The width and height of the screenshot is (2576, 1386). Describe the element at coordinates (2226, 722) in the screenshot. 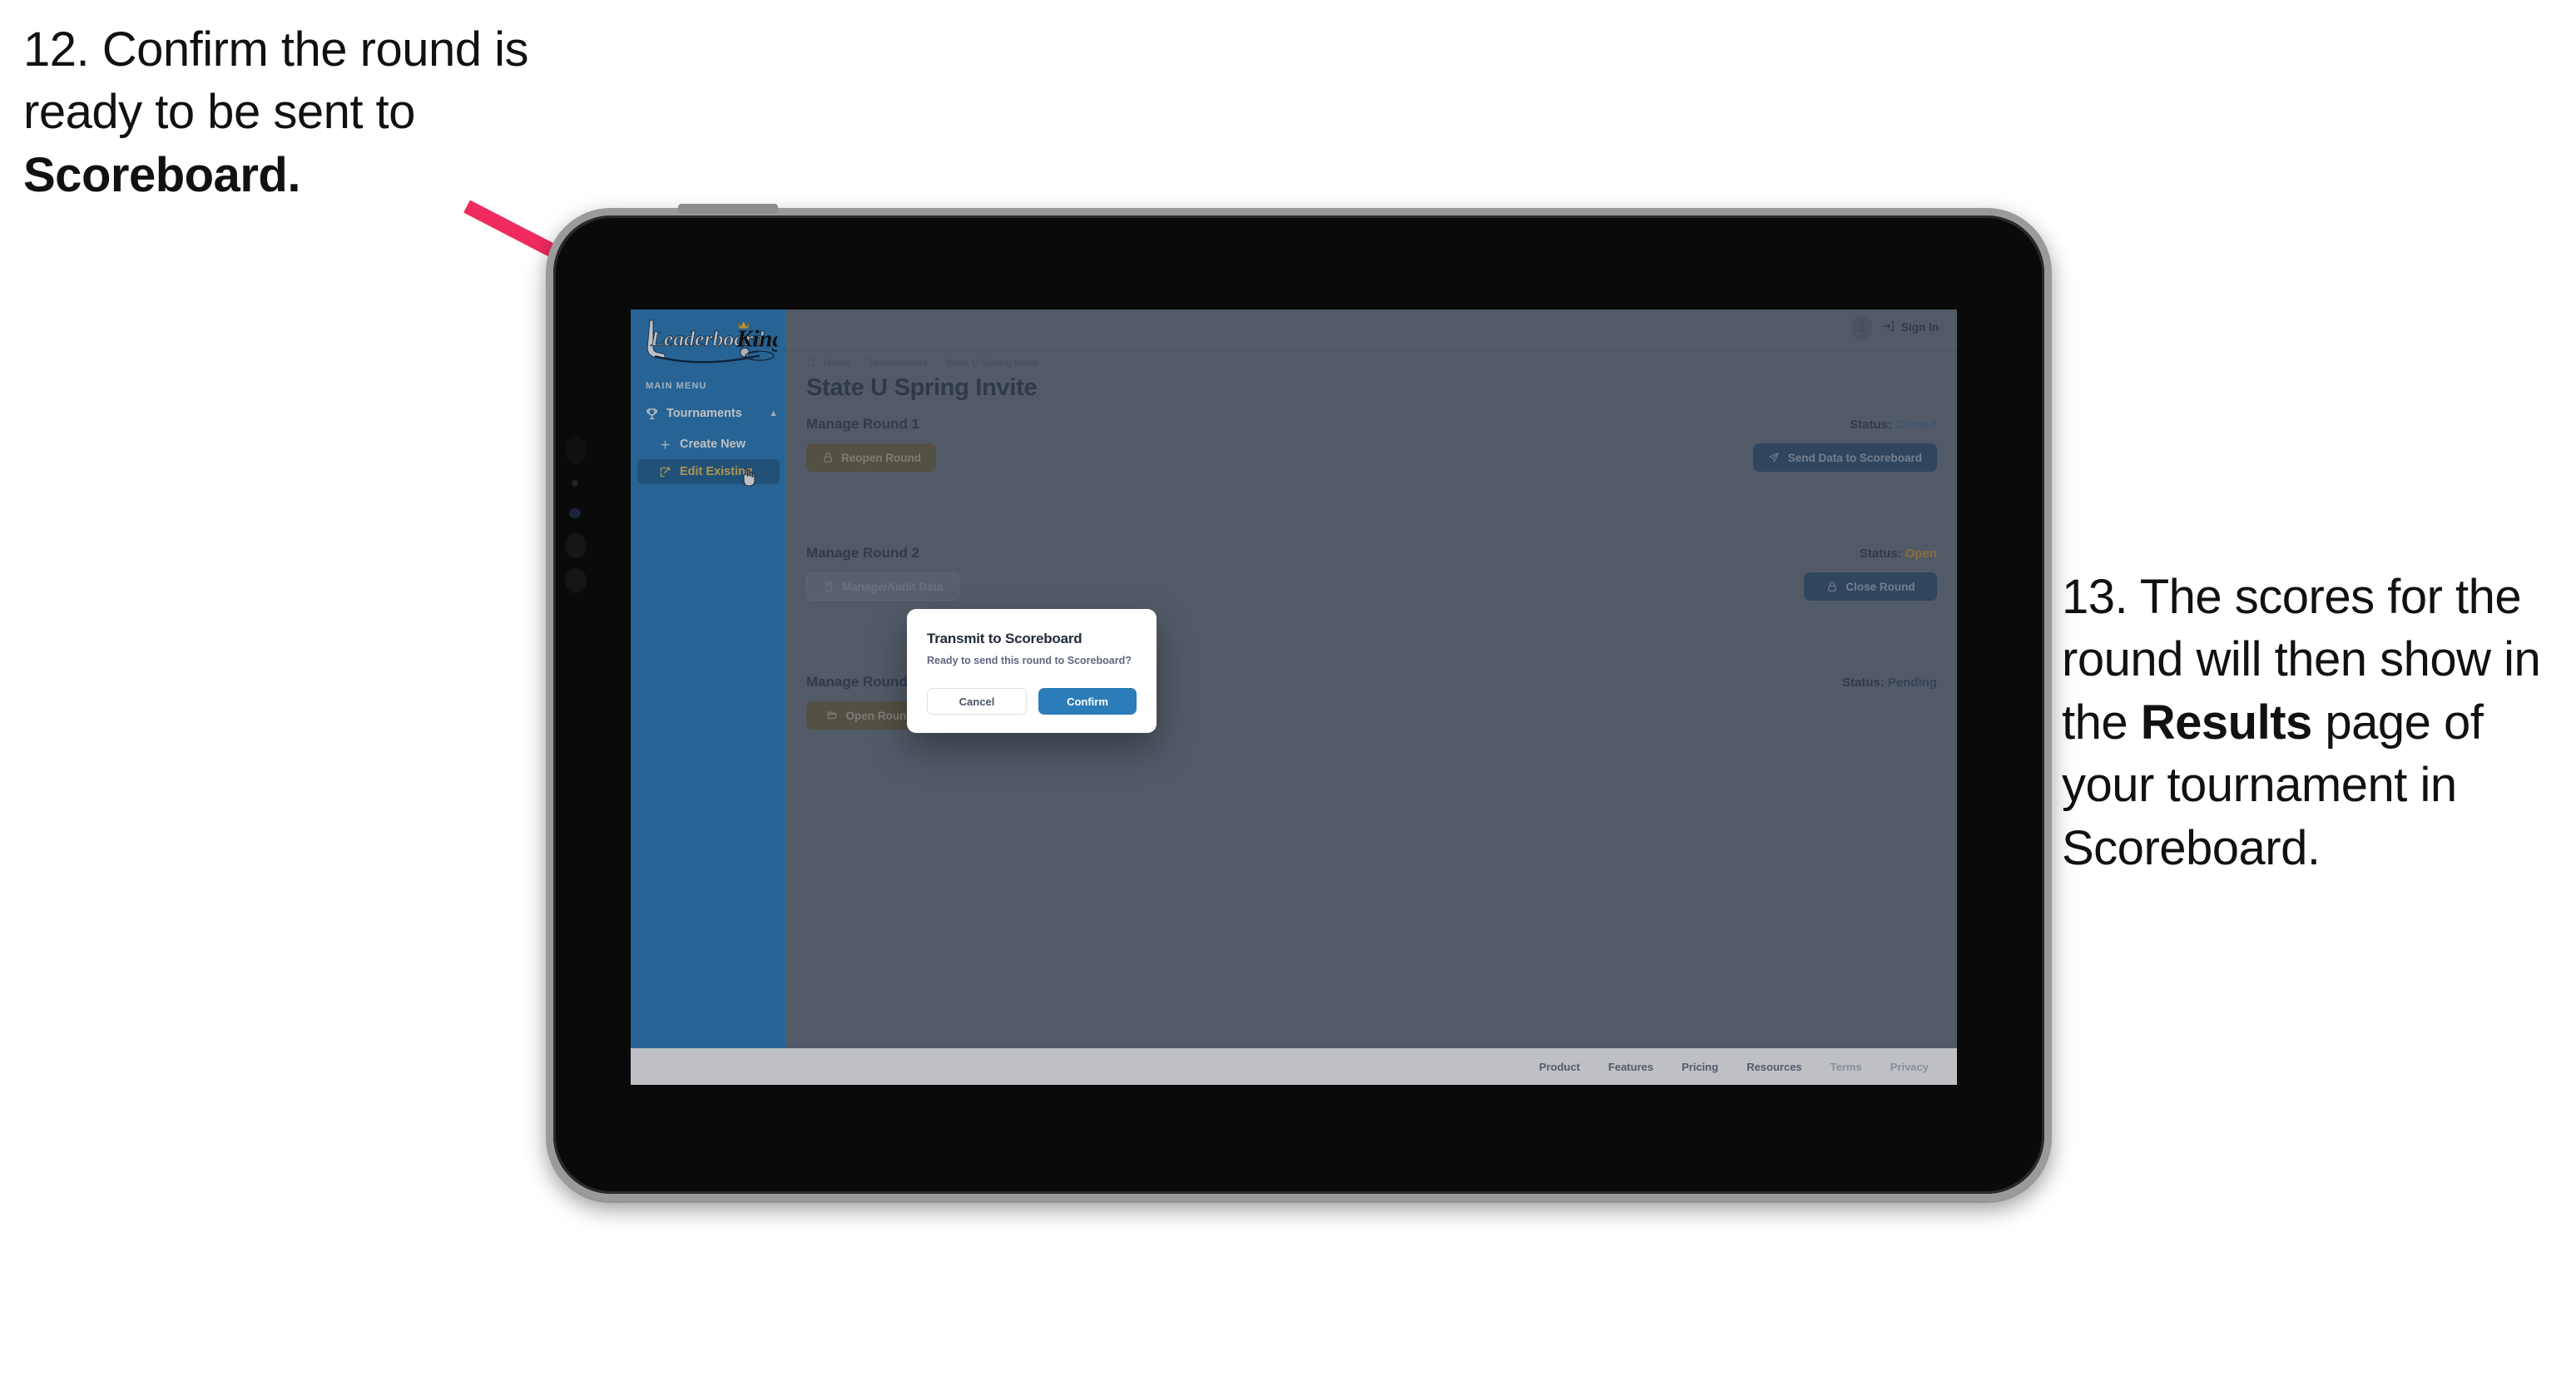

I see `annotation-step-13-bold: Results` at that location.